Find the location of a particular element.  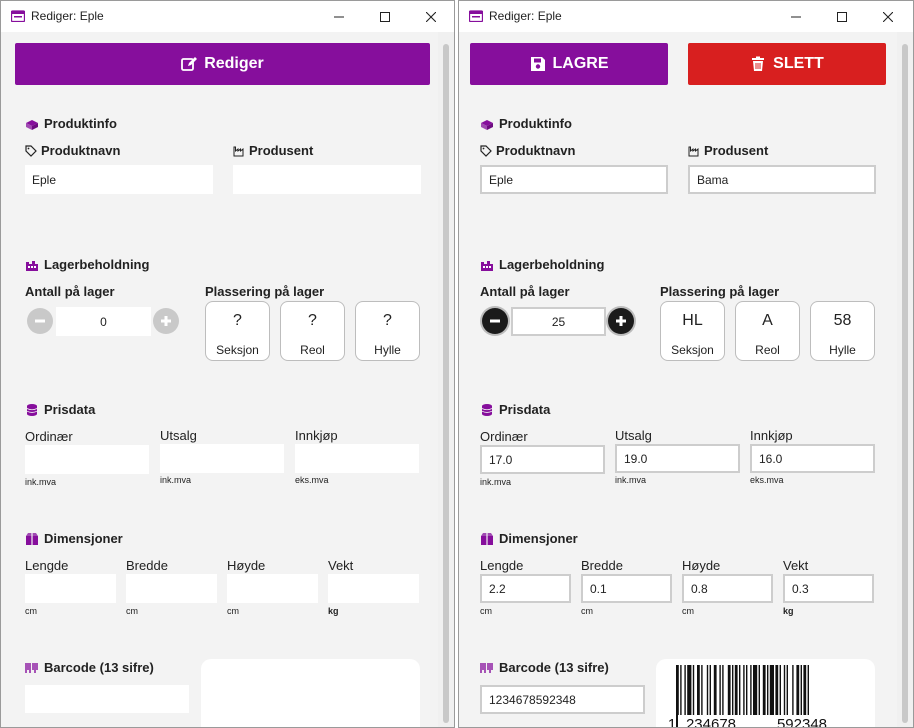

shelf-unit-location-button: ? Reol is located at coordinates (312, 331).